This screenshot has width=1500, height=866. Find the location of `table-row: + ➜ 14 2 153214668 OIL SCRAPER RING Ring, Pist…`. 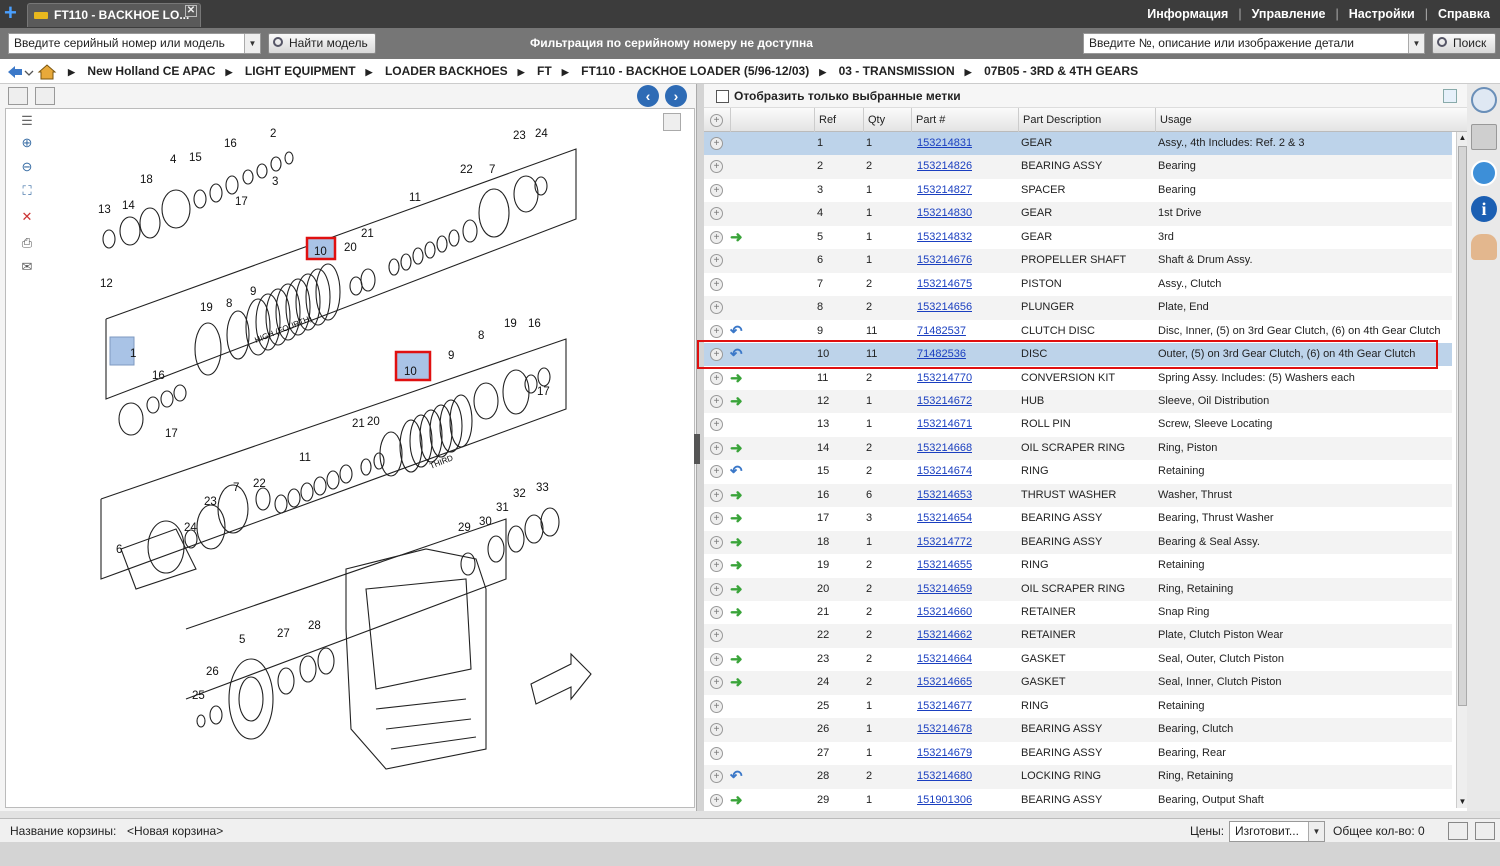

table-row: + ➜ 14 2 153214668 OIL SCRAPER RING Ring, Pist… is located at coordinates (1078, 448).